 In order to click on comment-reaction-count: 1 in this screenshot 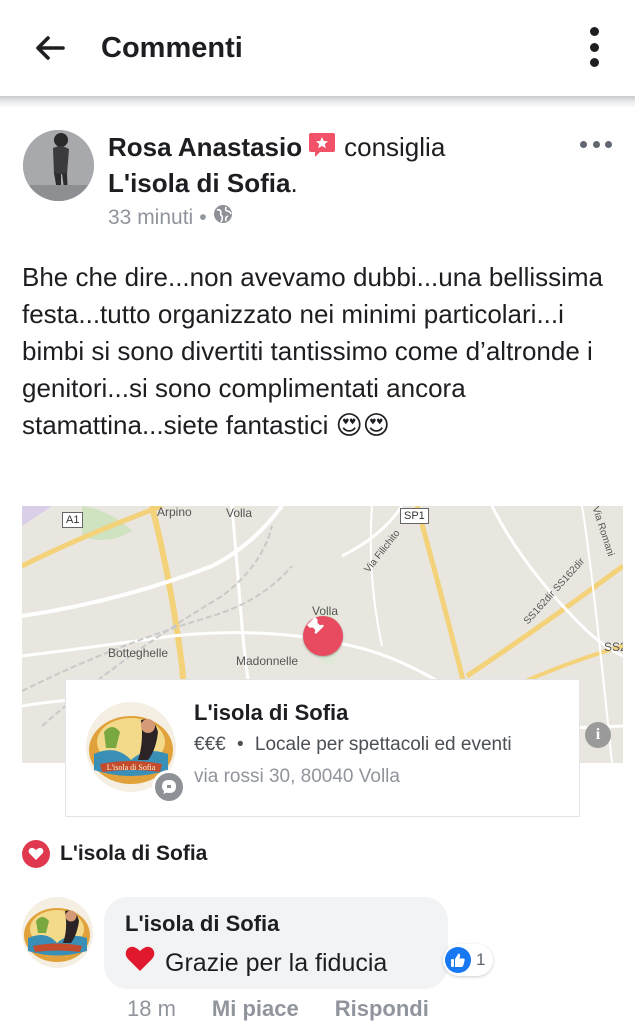, I will do `click(468, 960)`.